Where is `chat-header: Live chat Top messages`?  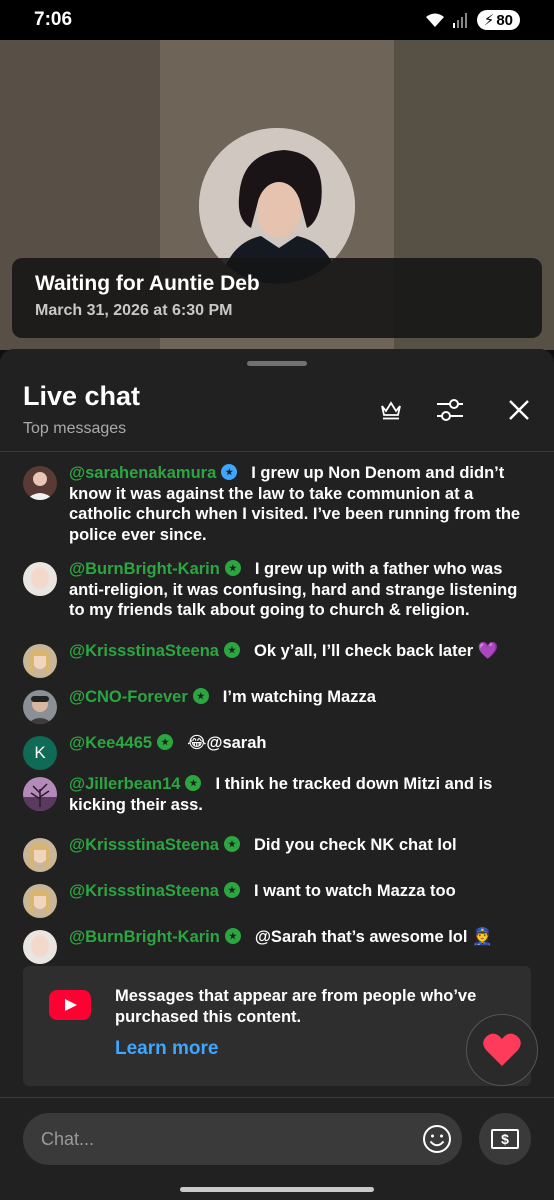
chat-header: Live chat Top messages is located at coordinates (277, 414).